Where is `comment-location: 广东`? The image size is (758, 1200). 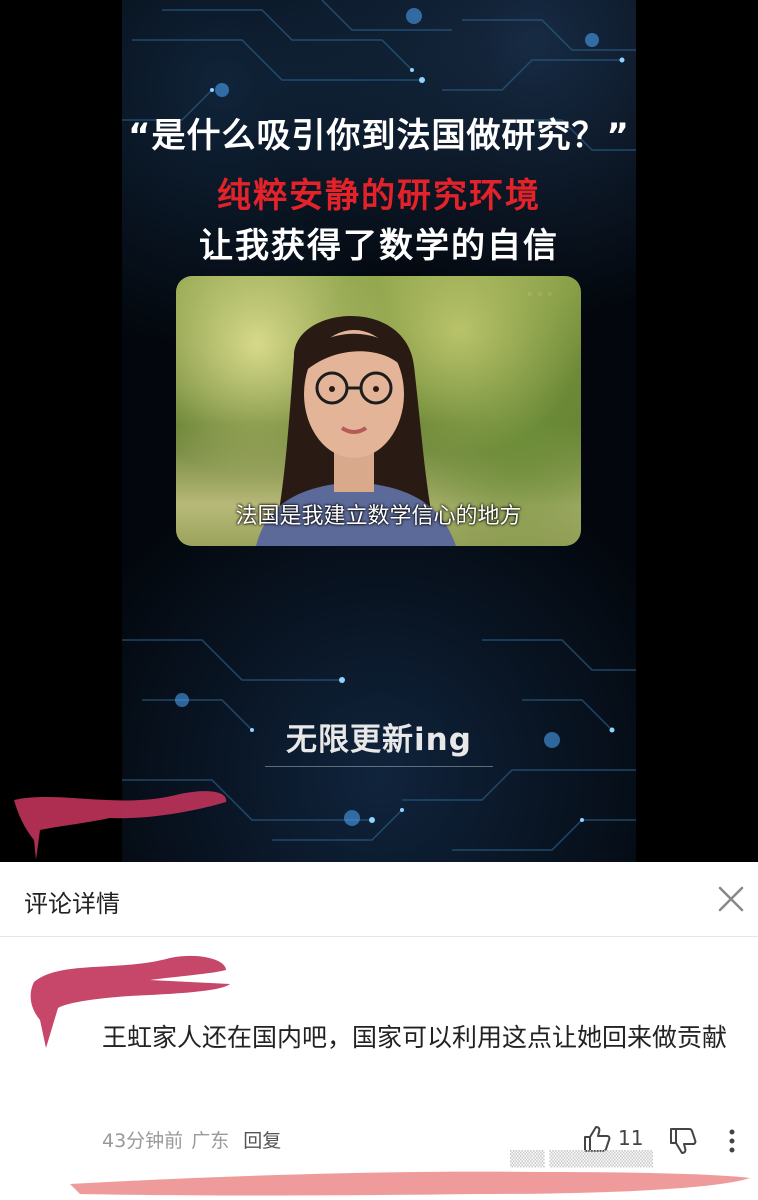
comment-location: 广东 is located at coordinates (210, 1141).